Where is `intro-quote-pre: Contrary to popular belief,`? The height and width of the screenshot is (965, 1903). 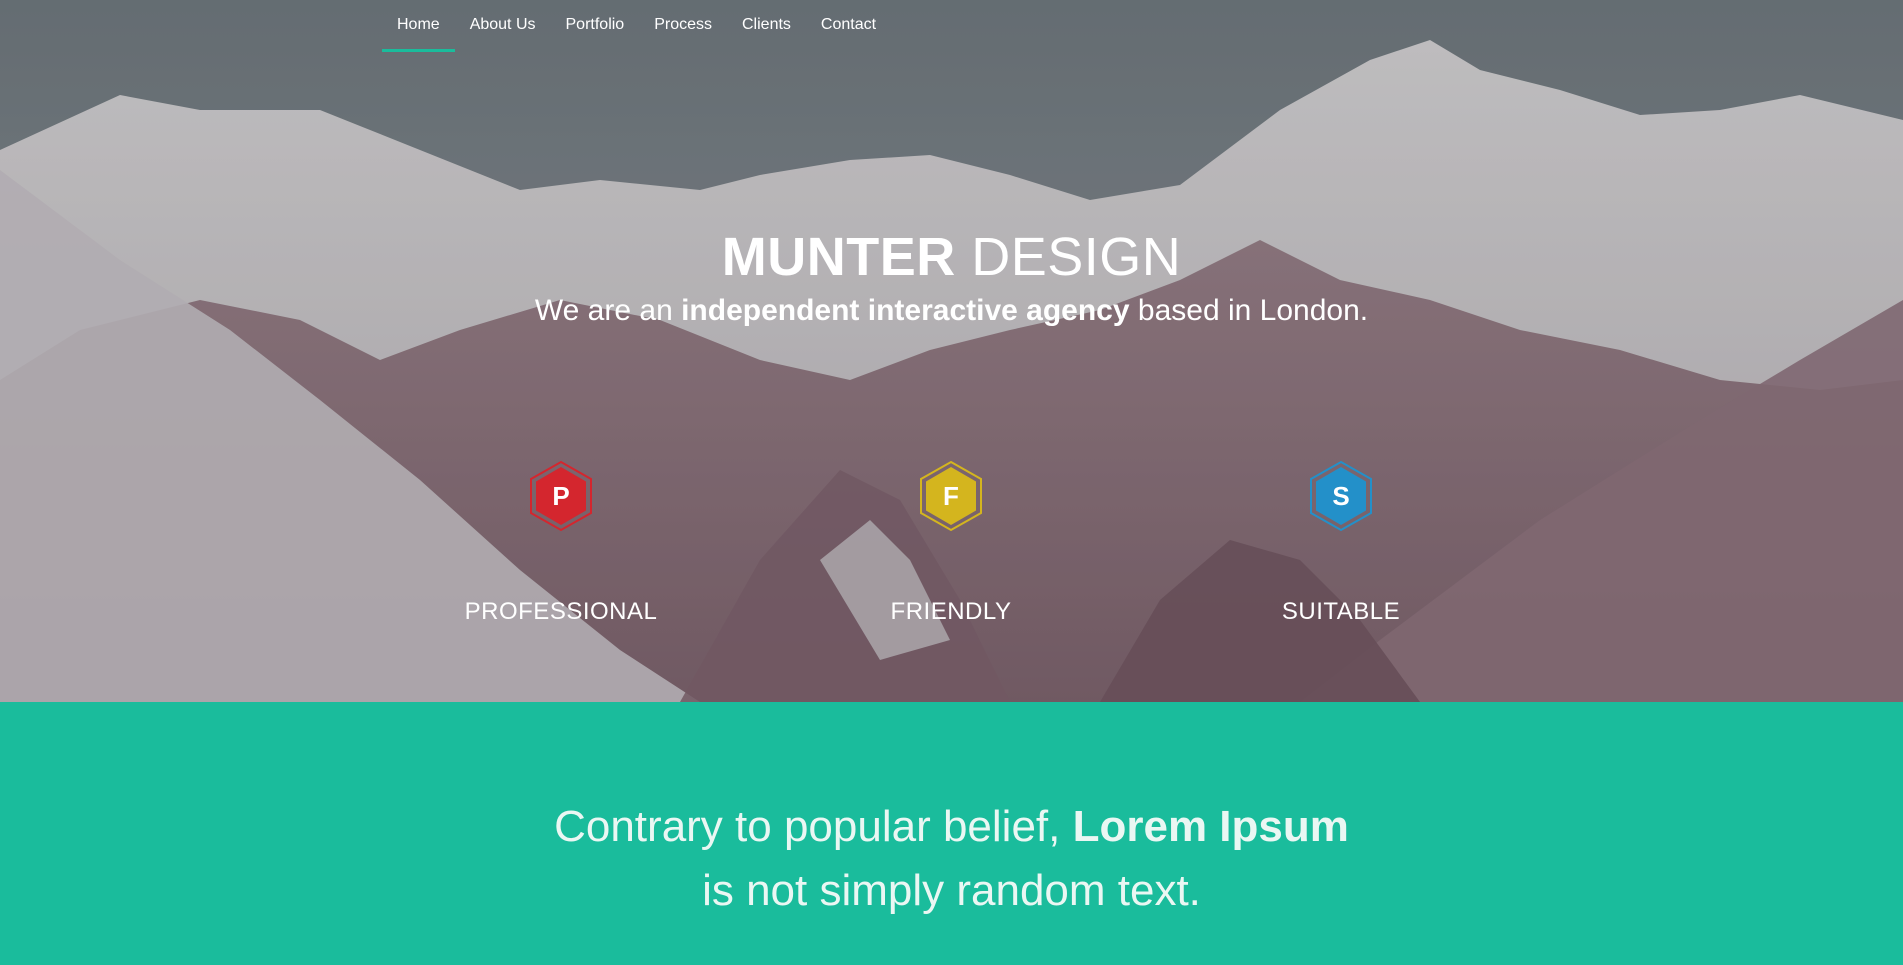 intro-quote-pre: Contrary to popular belief, is located at coordinates (813, 826).